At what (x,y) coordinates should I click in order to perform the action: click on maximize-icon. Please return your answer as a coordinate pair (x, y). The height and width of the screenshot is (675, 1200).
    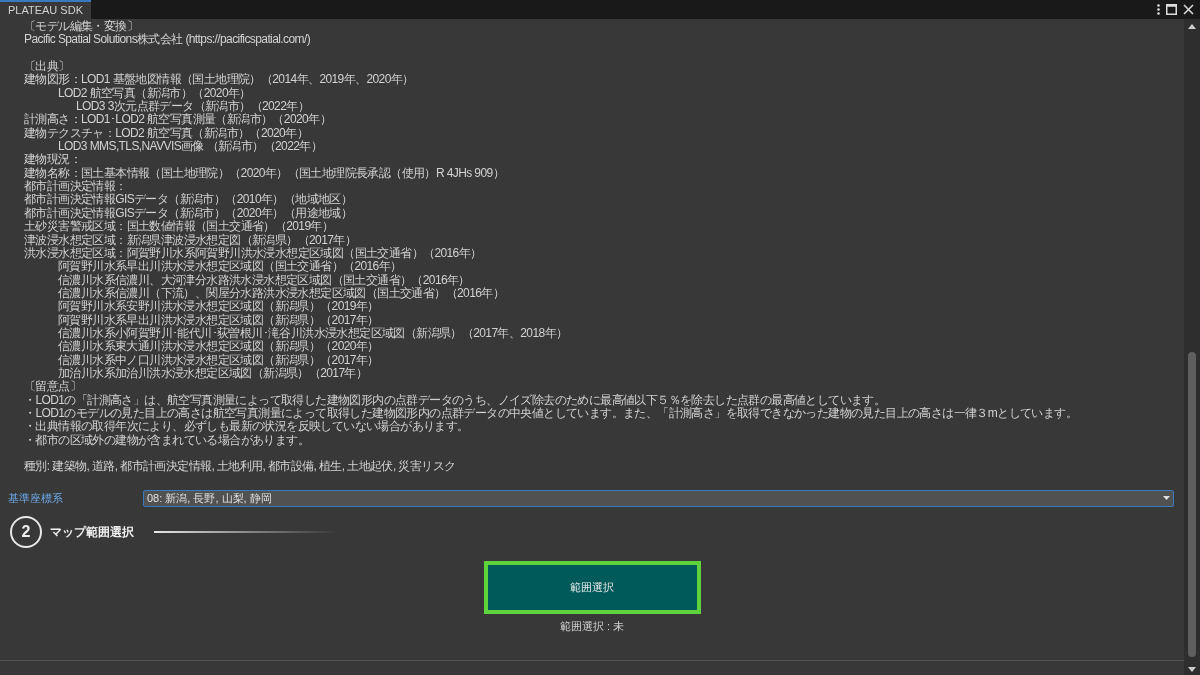
    Looking at the image, I should click on (1171, 9).